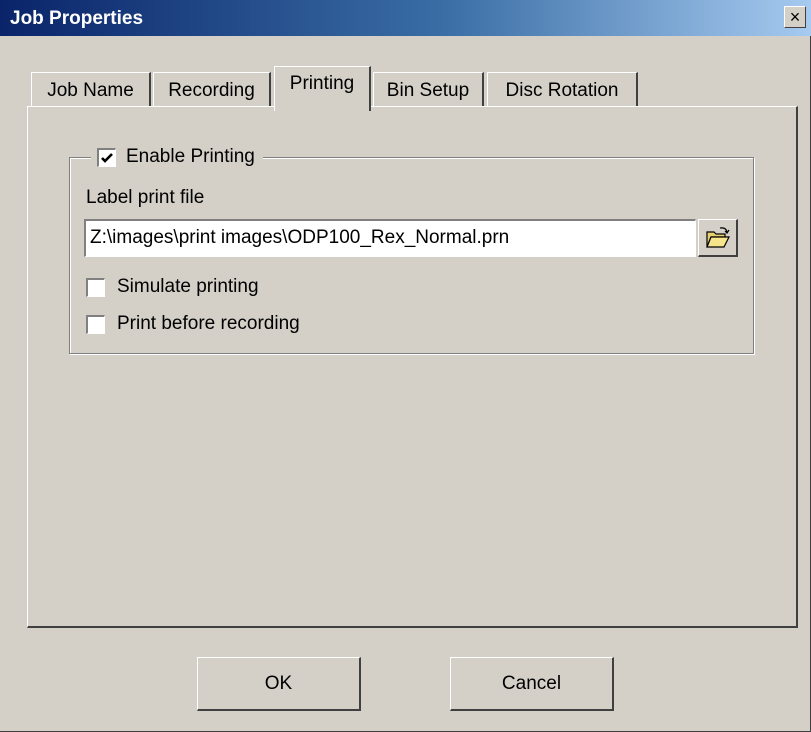  What do you see at coordinates (405, 18) in the screenshot?
I see `title-bar: Job Properties ×` at bounding box center [405, 18].